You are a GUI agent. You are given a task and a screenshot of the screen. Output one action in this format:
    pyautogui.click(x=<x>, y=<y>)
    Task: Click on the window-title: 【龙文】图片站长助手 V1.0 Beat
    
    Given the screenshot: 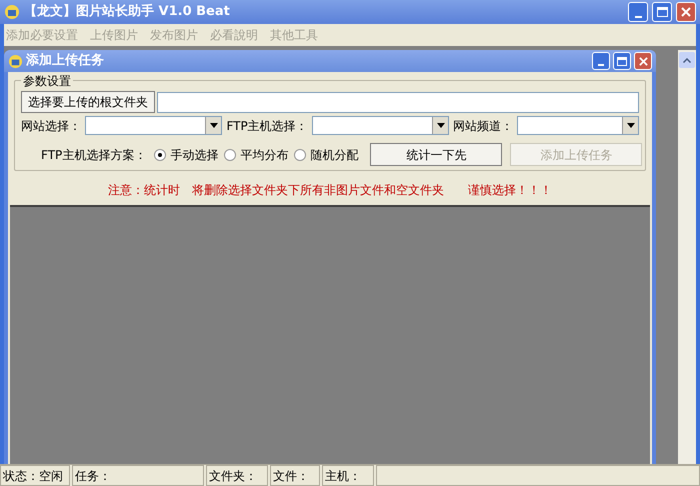 What is the action you would take?
    pyautogui.click(x=127, y=12)
    